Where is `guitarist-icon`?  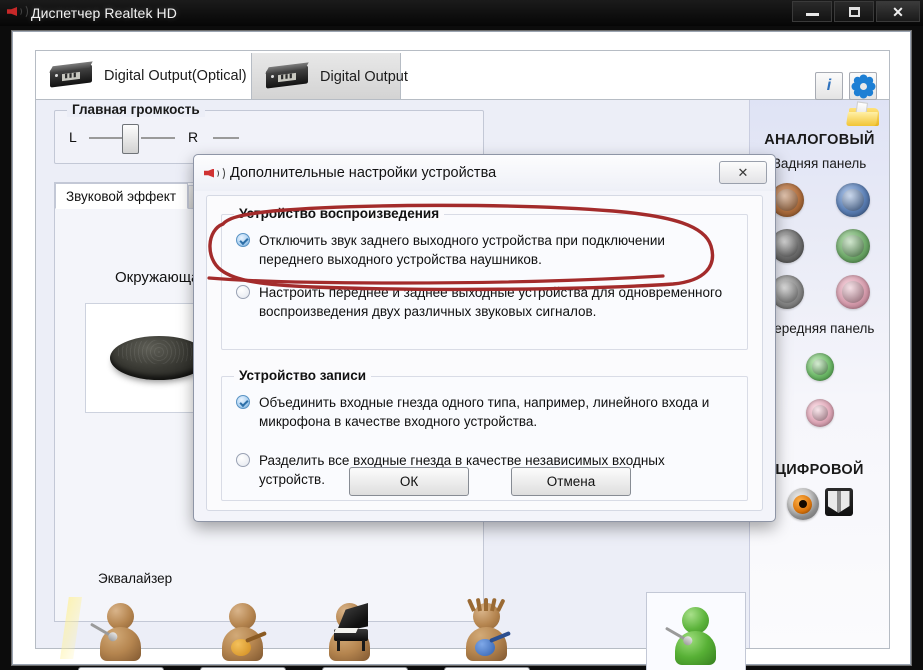
guitarist-icon is located at coordinates (243, 630).